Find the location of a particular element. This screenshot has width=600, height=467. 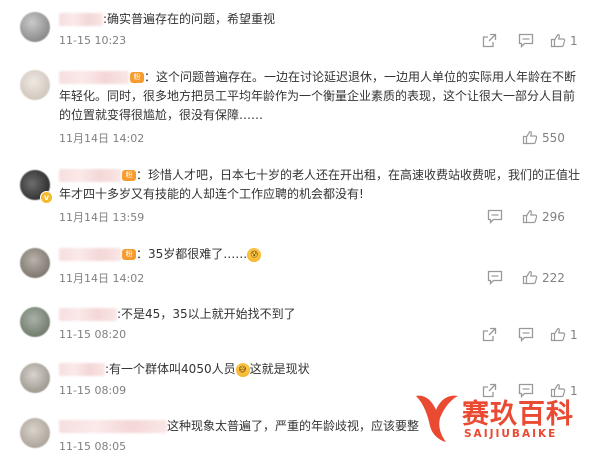

watermark-logo: 赛玖百科 SAIJIUBAIKE is located at coordinates (505, 418).